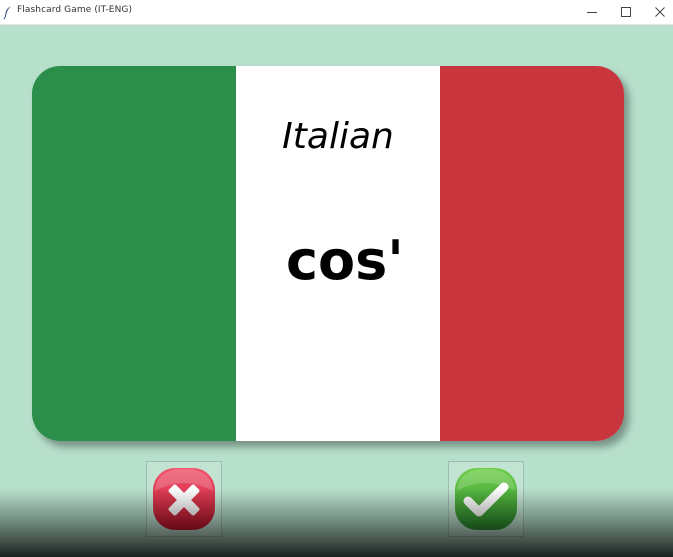  I want to click on cross-icon, so click(184, 499).